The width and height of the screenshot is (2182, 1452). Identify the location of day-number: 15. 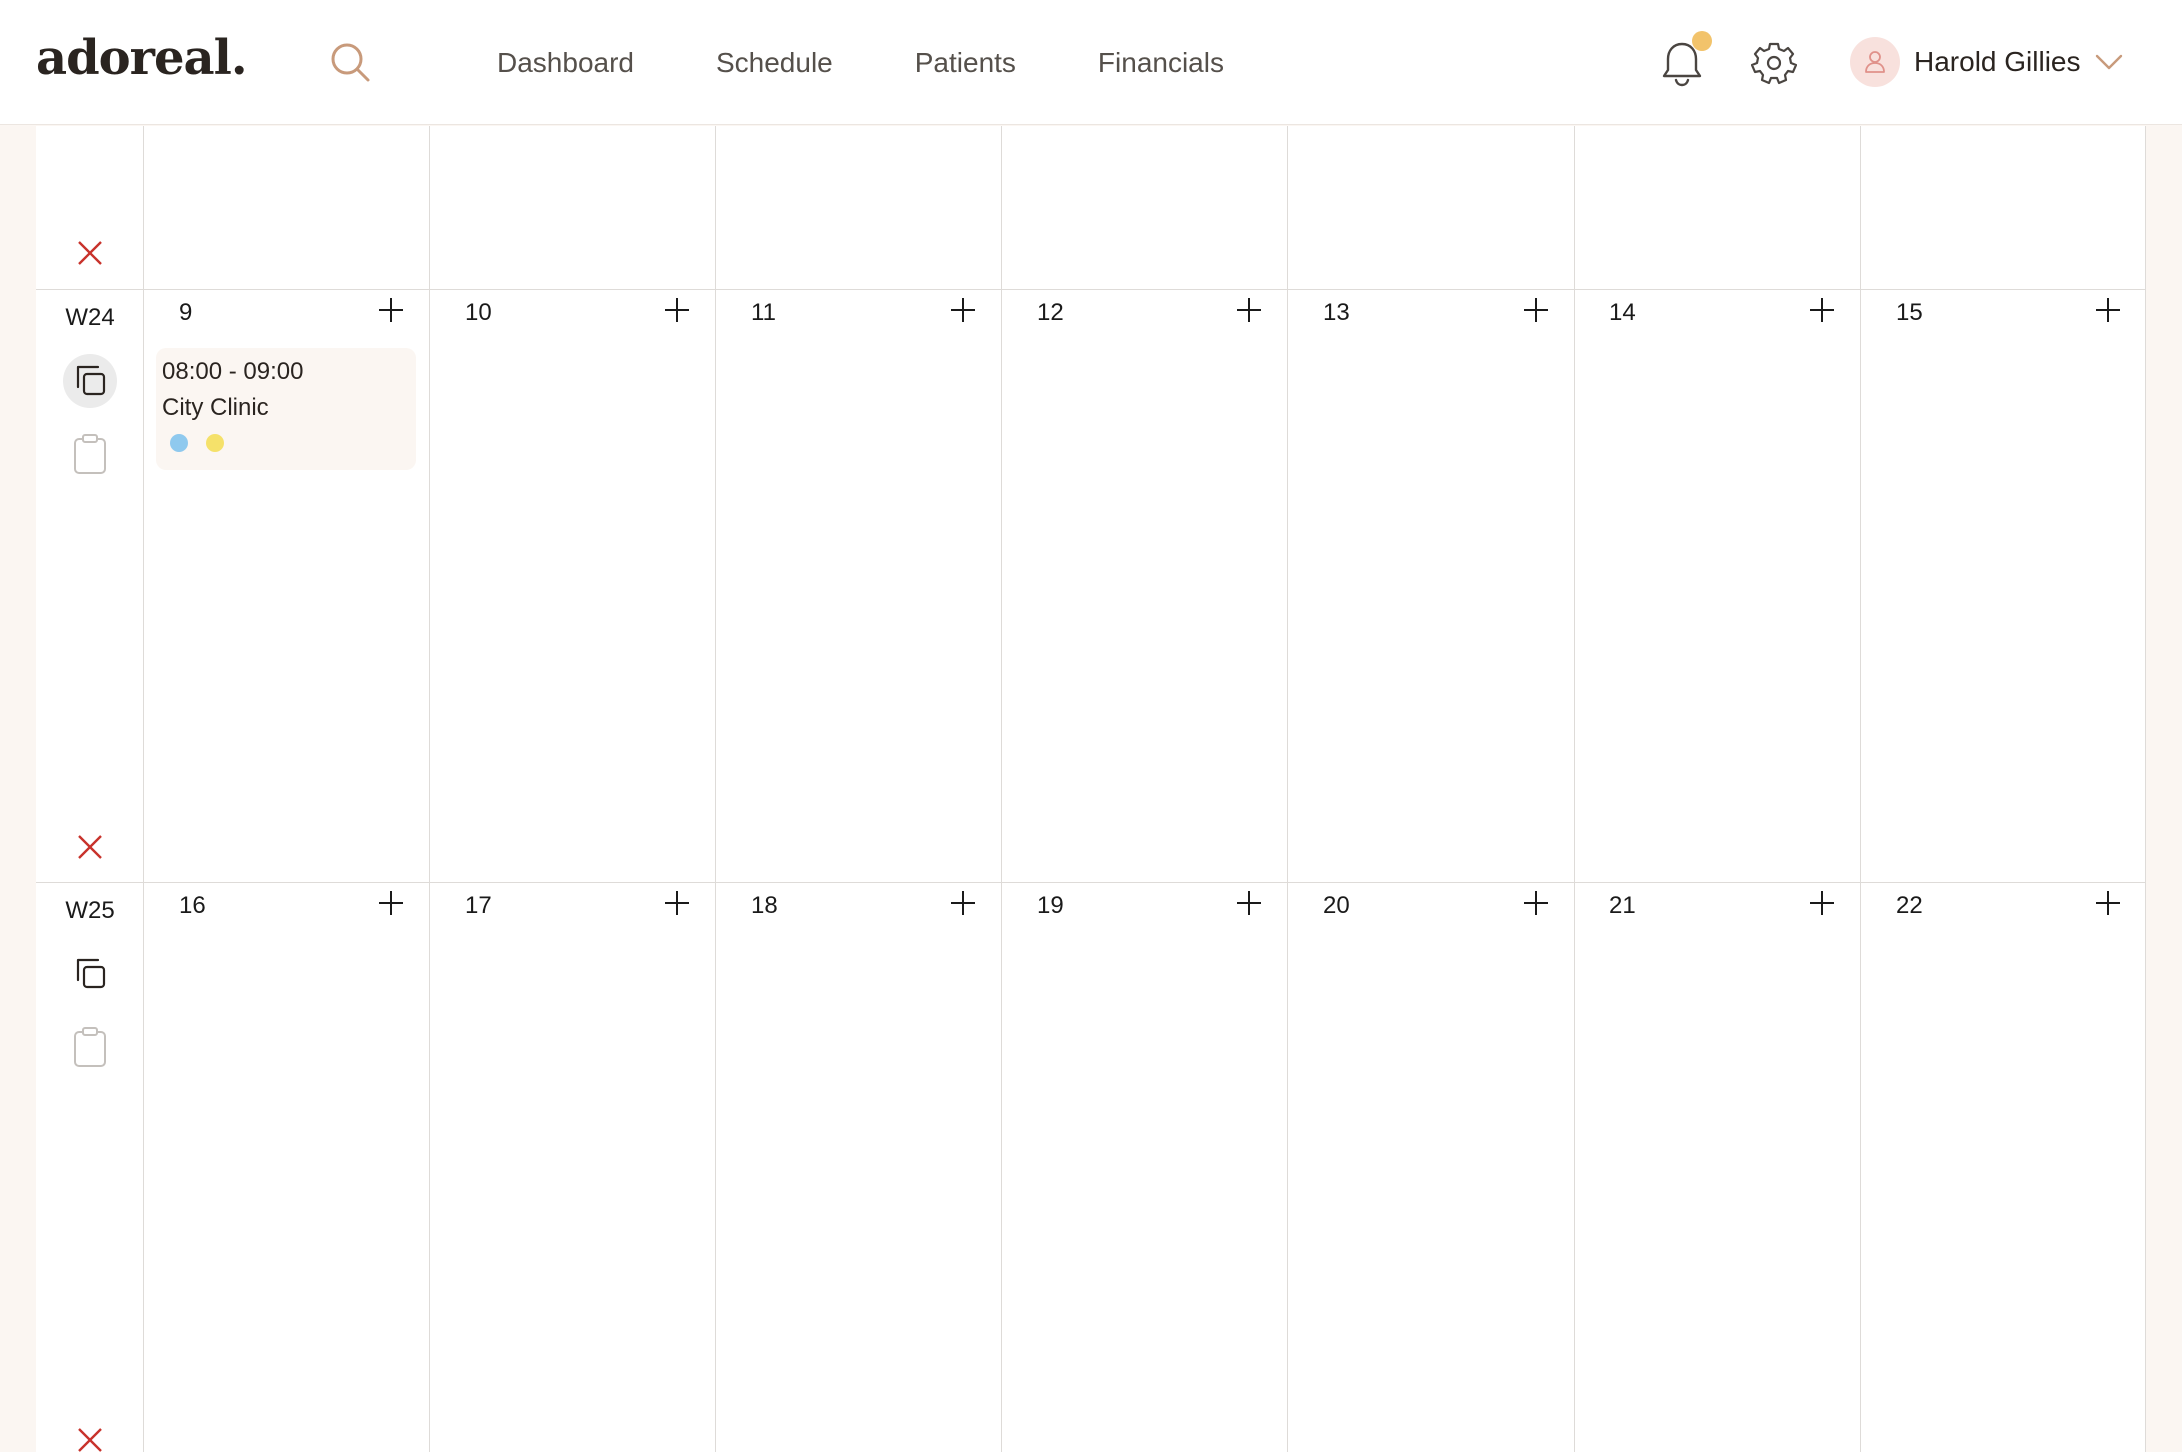
(1909, 312).